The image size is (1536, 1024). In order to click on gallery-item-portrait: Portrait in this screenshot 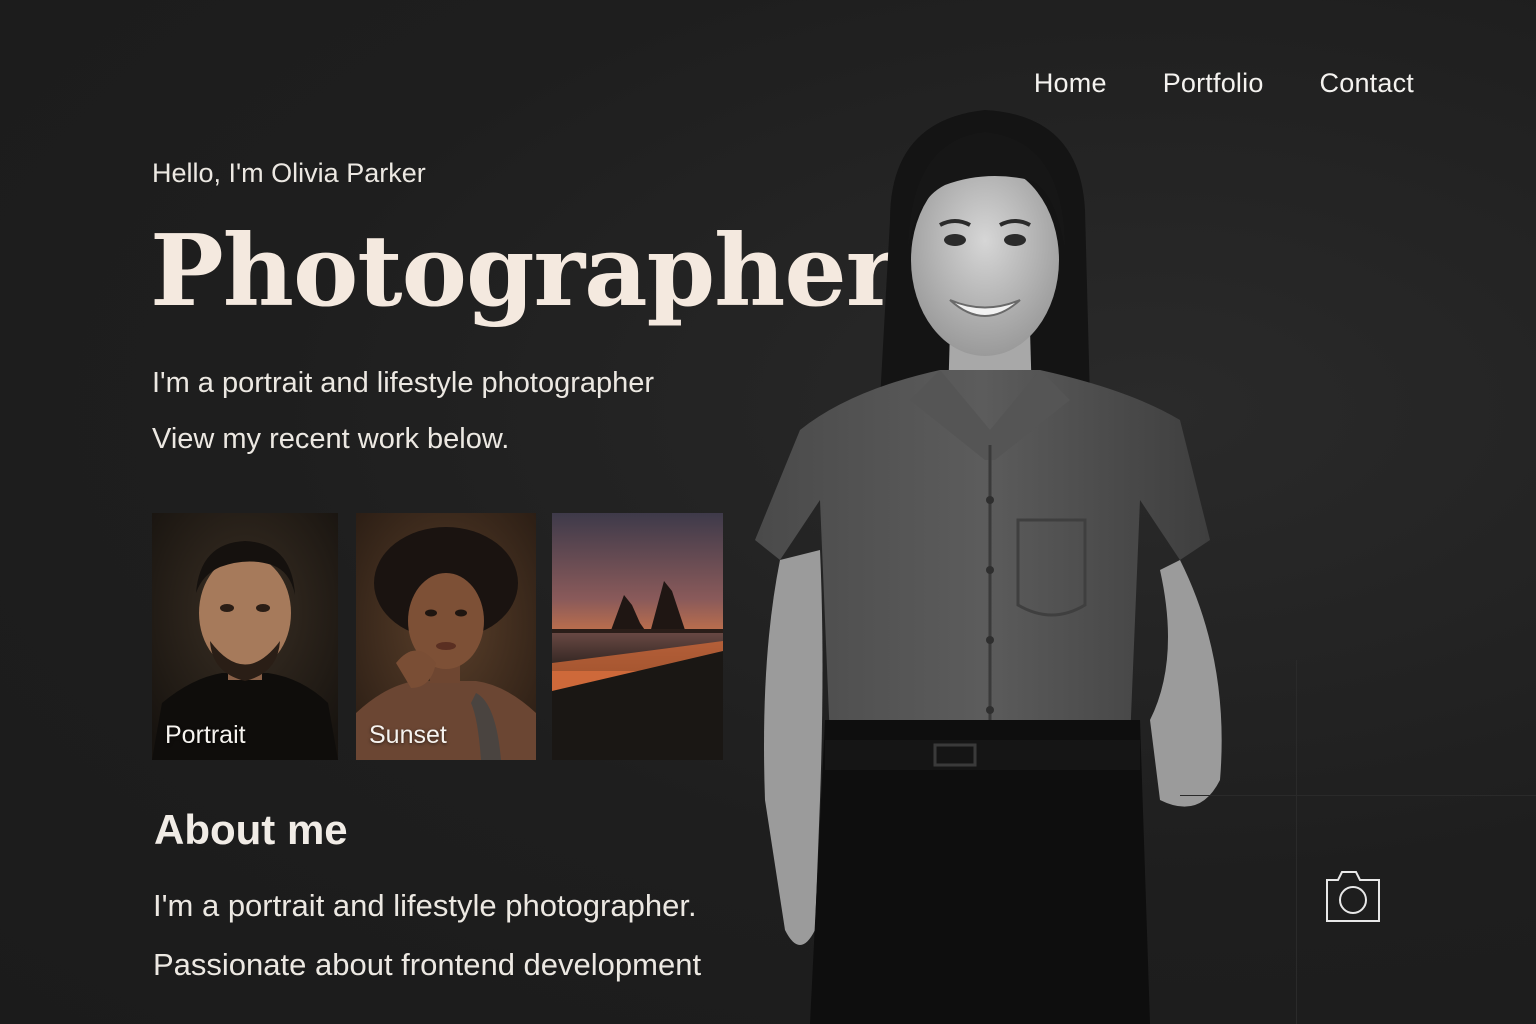, I will do `click(245, 636)`.